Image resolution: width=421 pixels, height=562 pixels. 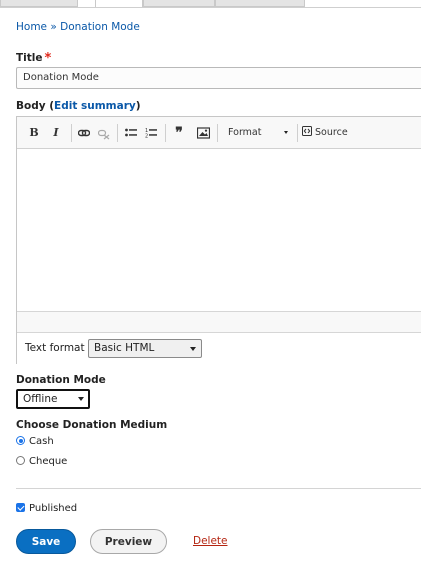 I want to click on title-label: Title *, so click(x=34, y=58).